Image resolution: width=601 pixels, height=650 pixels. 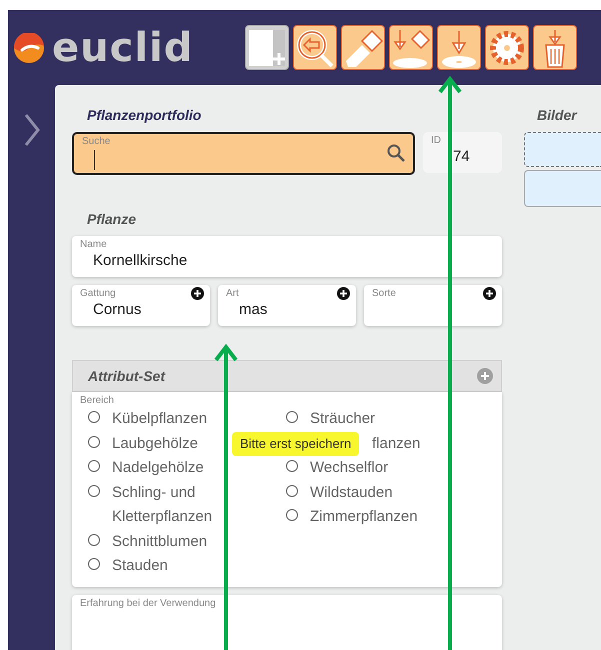 I want to click on field-label: Name, so click(x=93, y=245).